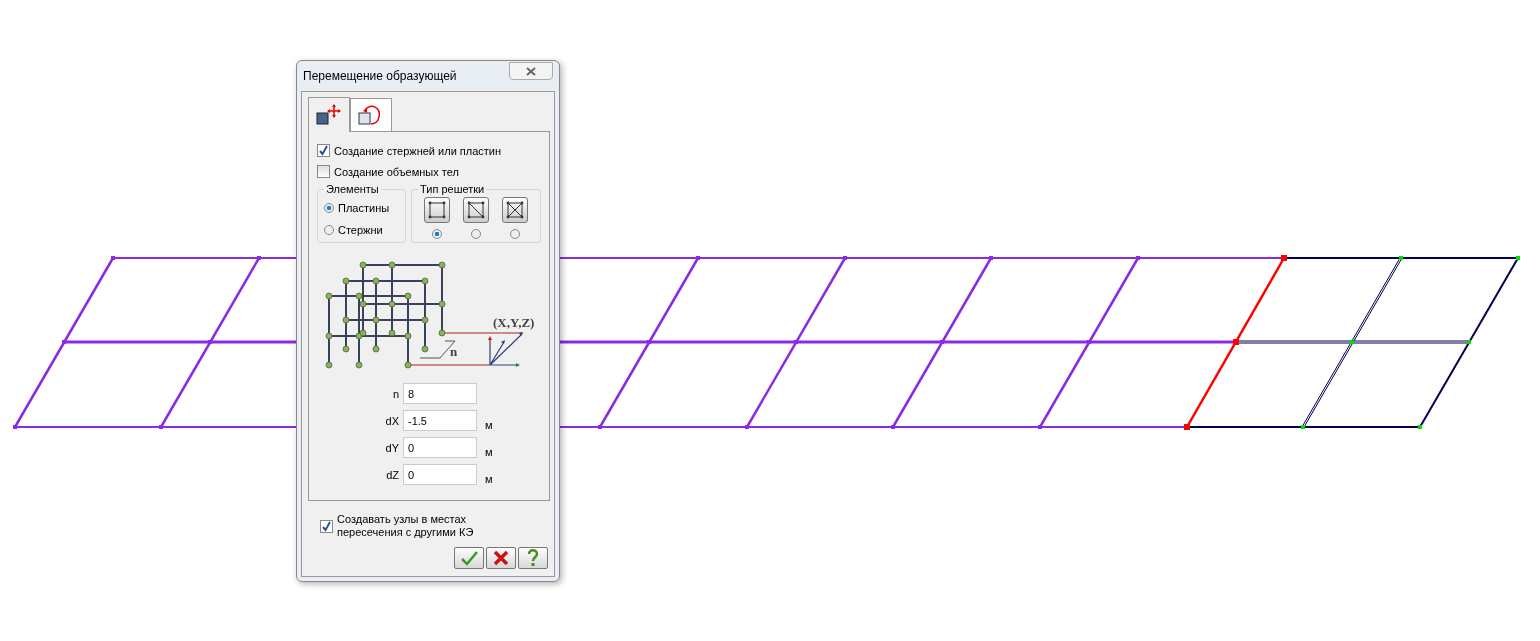 This screenshot has width=1540, height=641. Describe the element at coordinates (392, 474) in the screenshot. I see `field-label: dZ` at that location.